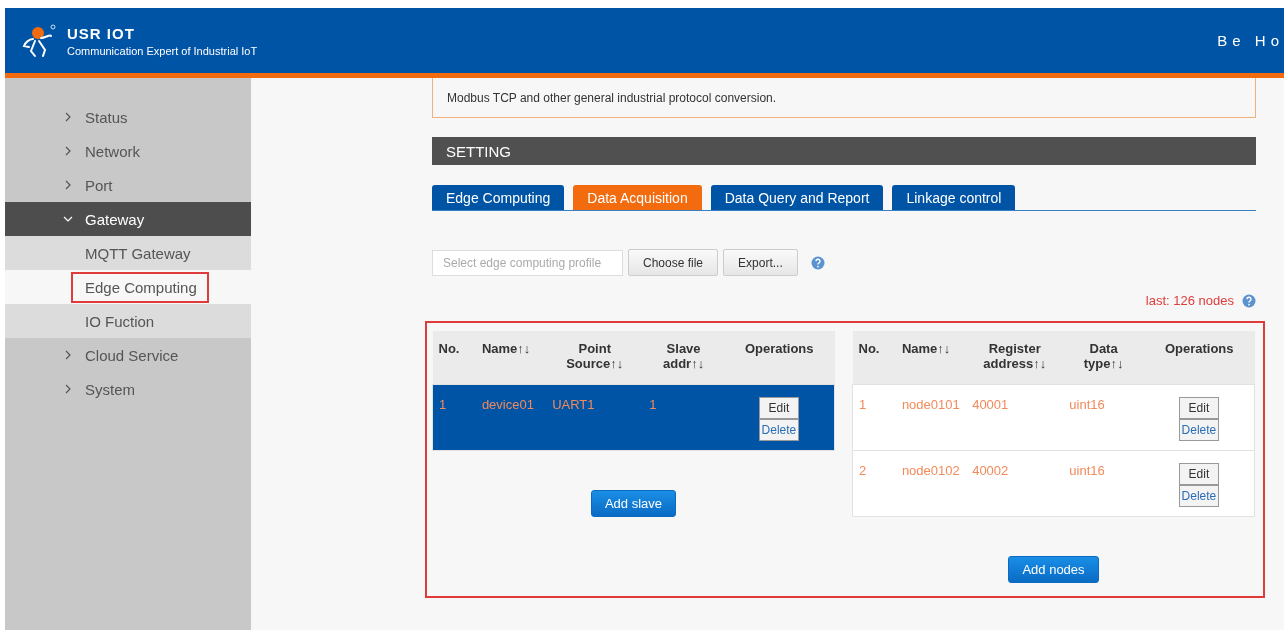 The width and height of the screenshot is (1284, 630). What do you see at coordinates (1189, 300) in the screenshot?
I see `node-count: last: 126 nodes` at bounding box center [1189, 300].